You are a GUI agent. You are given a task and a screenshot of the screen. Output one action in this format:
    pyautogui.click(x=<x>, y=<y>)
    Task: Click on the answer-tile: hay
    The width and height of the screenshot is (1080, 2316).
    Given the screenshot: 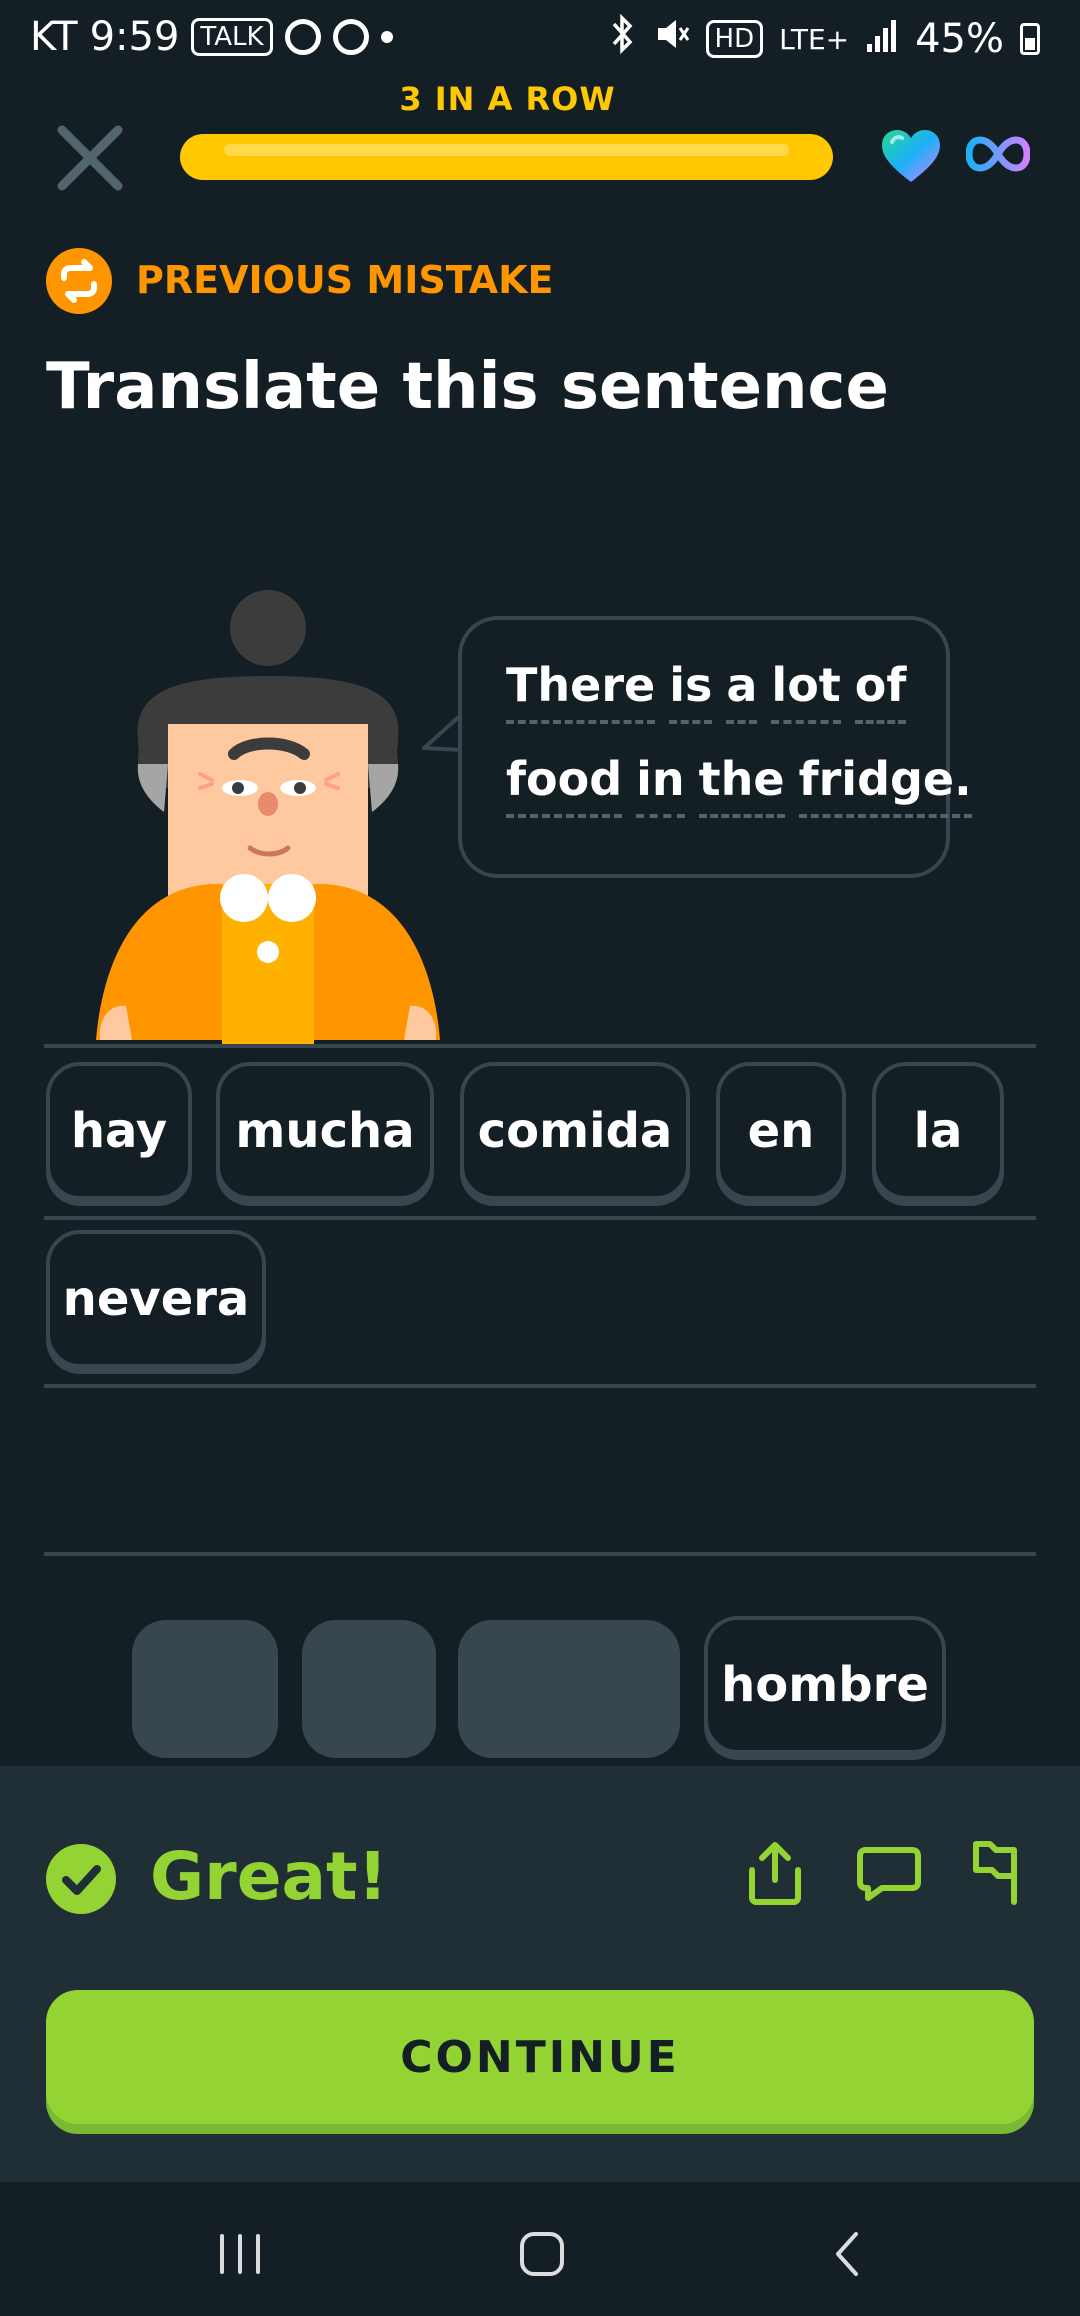 What is the action you would take?
    pyautogui.click(x=119, y=1131)
    